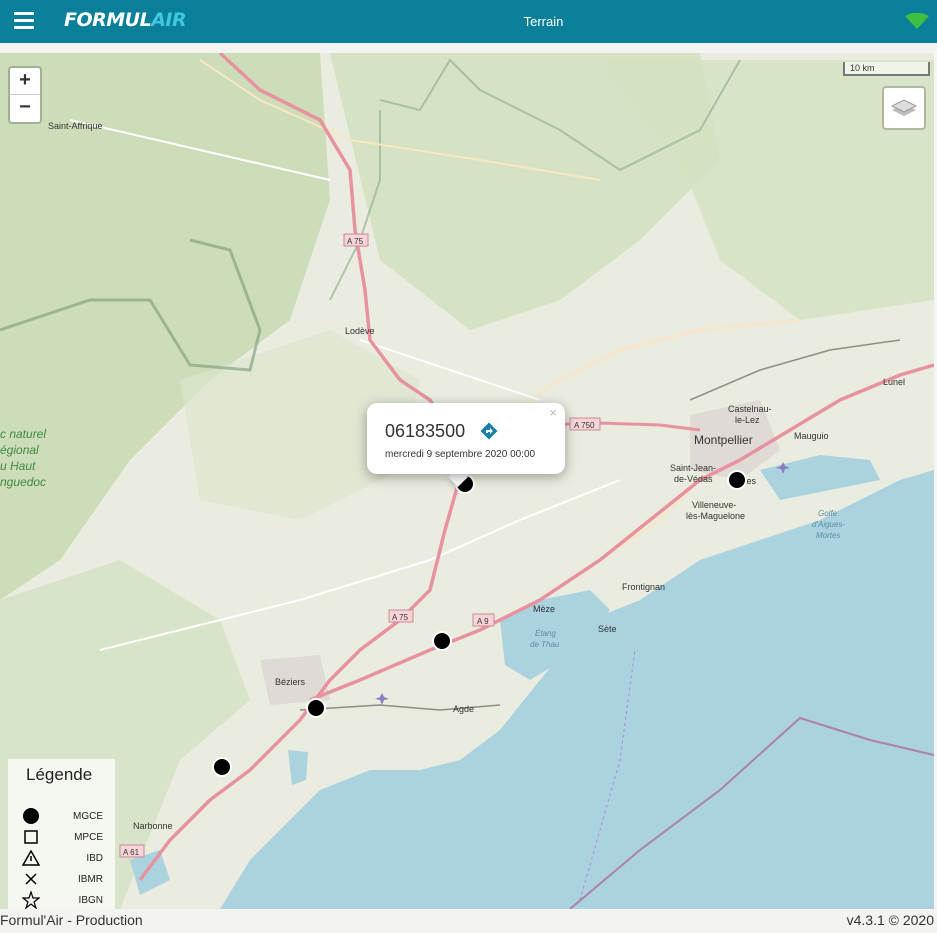  Describe the element at coordinates (489, 431) in the screenshot. I see `directions-icon` at that location.